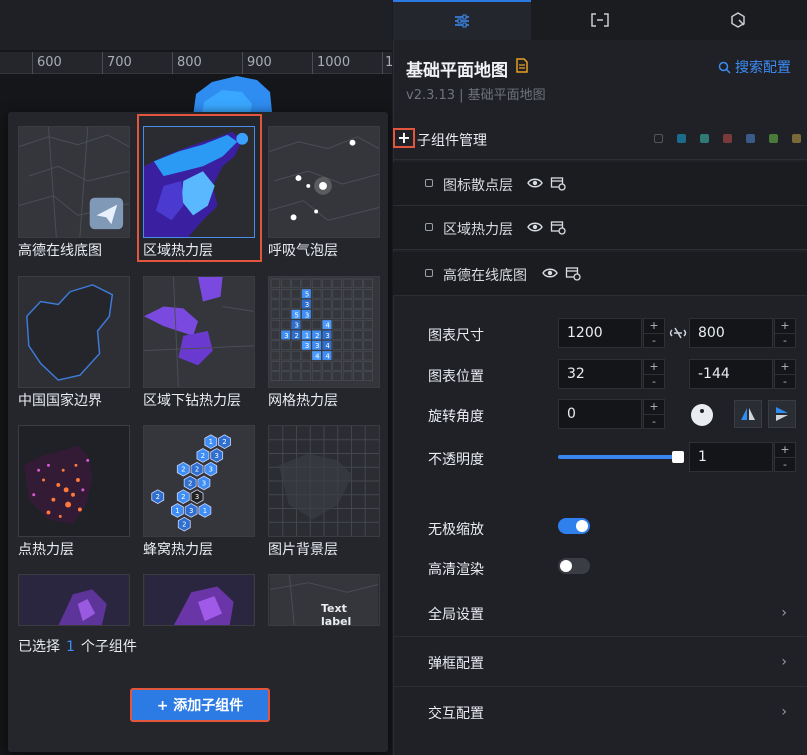 The height and width of the screenshot is (755, 807). I want to click on tab-interaction, so click(738, 20).